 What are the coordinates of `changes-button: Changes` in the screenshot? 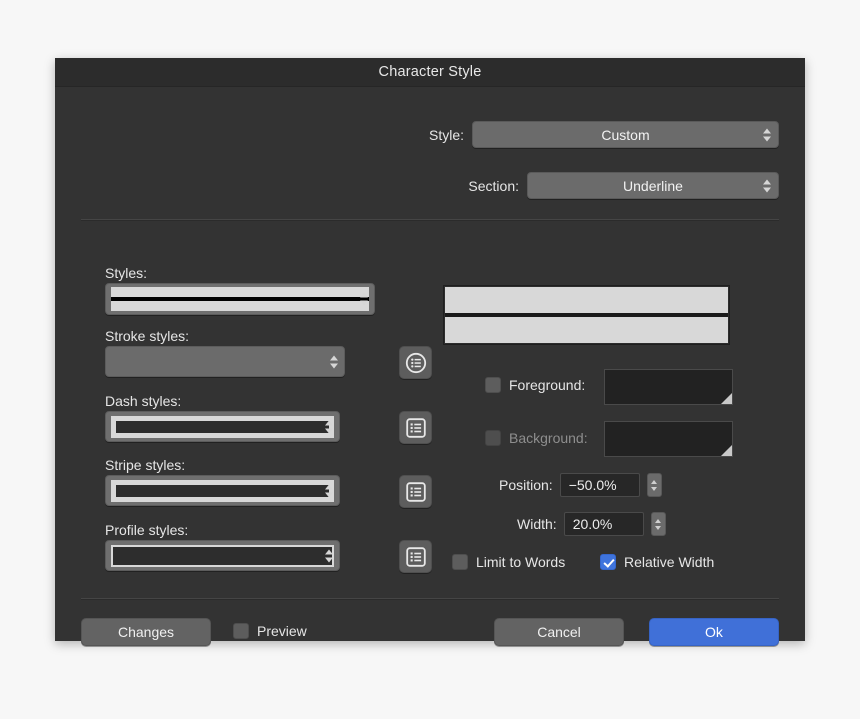 It's located at (146, 632).